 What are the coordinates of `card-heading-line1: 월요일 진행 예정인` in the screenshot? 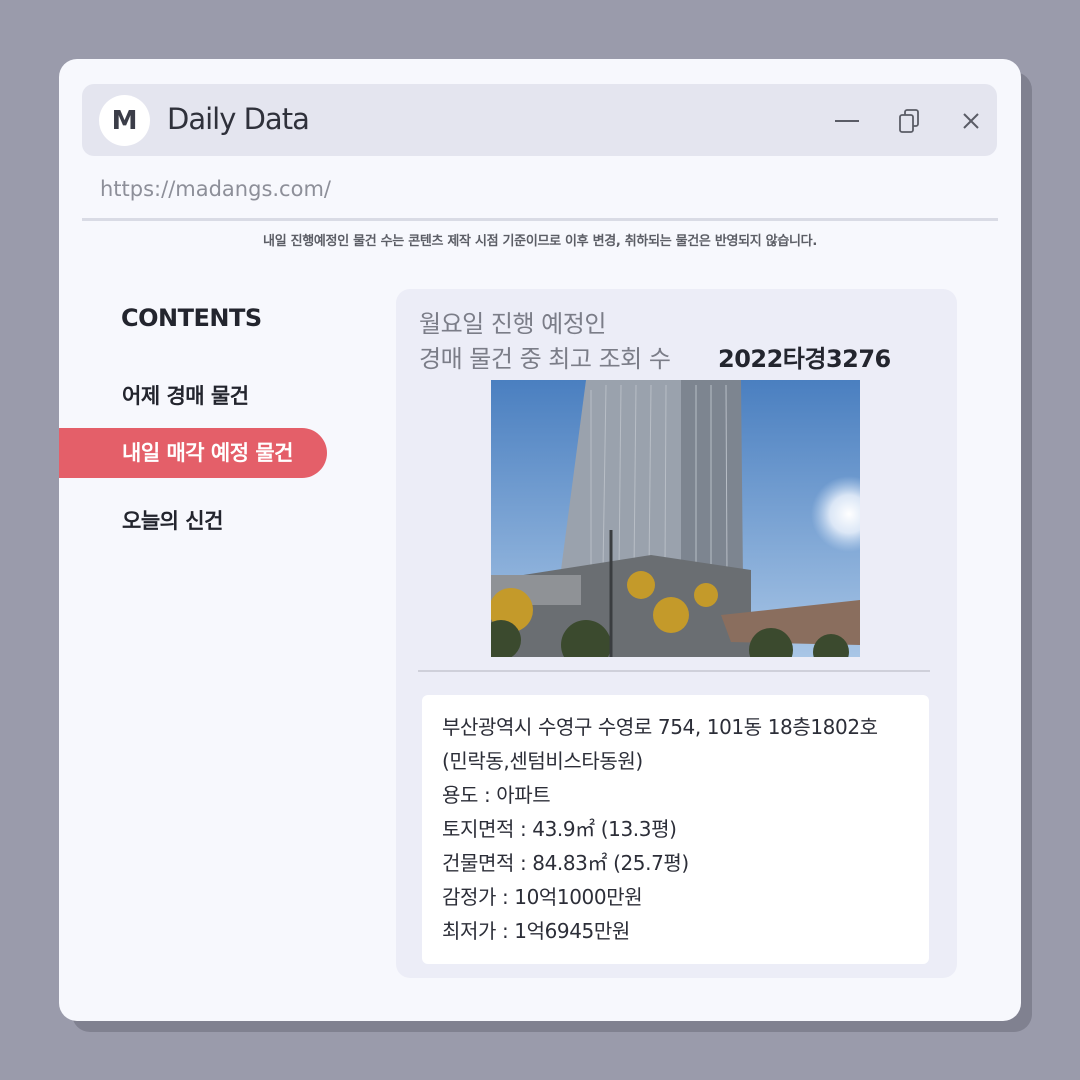 It's located at (512, 324).